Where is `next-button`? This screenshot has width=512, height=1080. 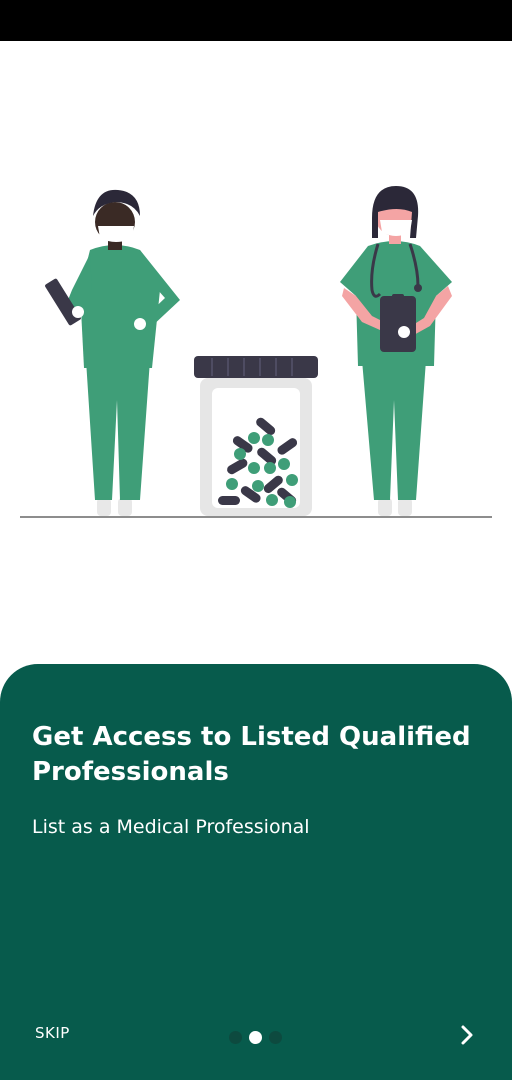
next-button is located at coordinates (467, 1035).